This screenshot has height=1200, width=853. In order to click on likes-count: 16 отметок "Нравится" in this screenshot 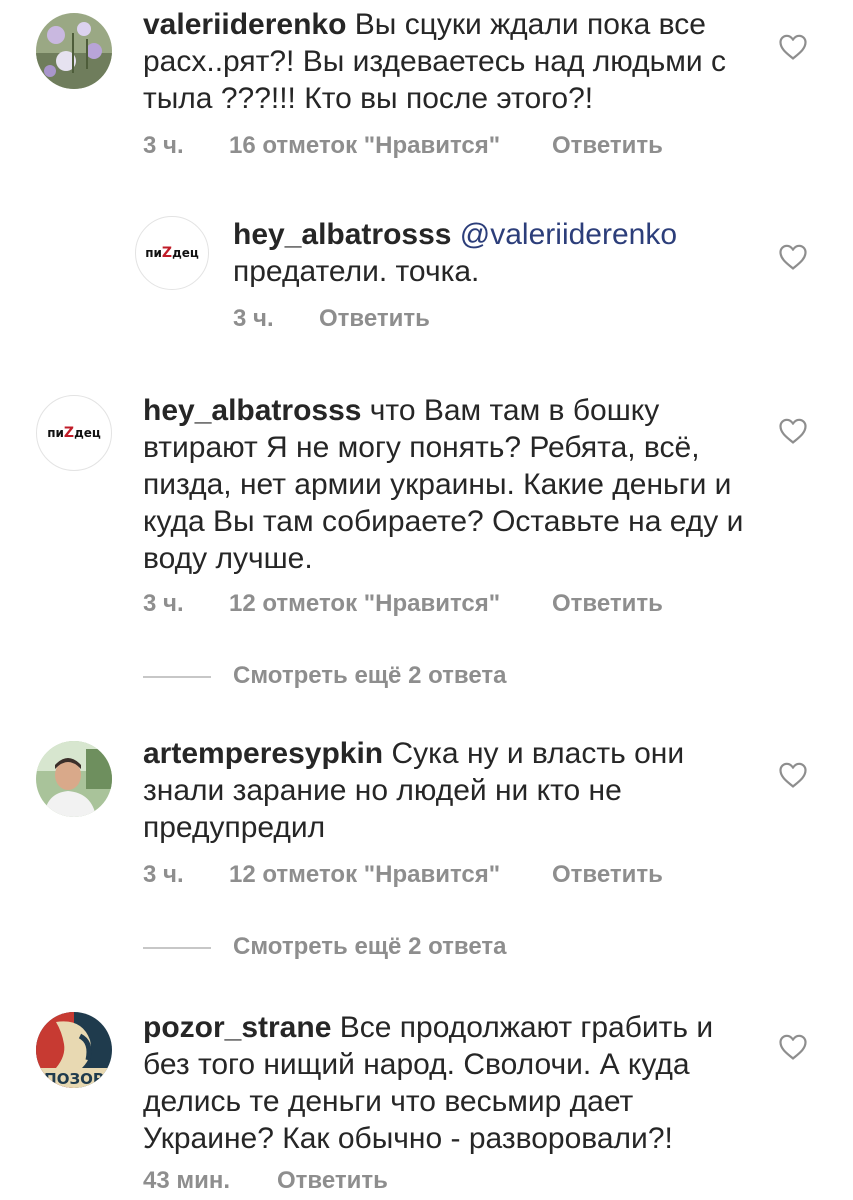, I will do `click(364, 146)`.